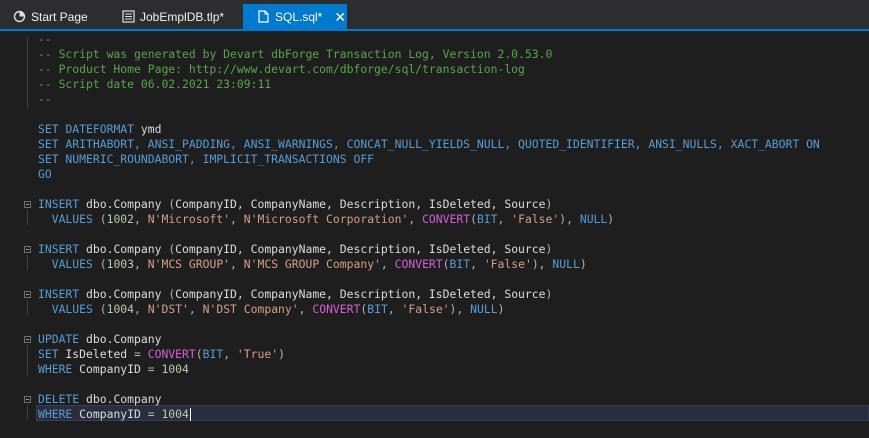 Image resolution: width=869 pixels, height=438 pixels. I want to click on code-token: DATEFORMAT, so click(100, 129).